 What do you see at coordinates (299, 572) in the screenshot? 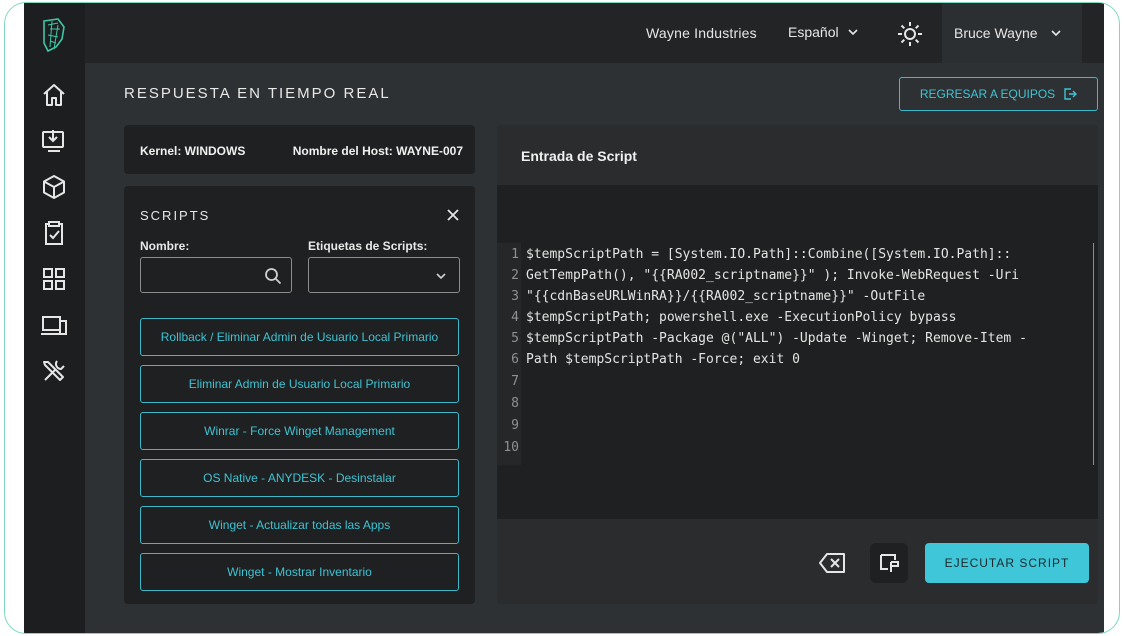
I see `script-item: Winget - Mostrar Inventario` at bounding box center [299, 572].